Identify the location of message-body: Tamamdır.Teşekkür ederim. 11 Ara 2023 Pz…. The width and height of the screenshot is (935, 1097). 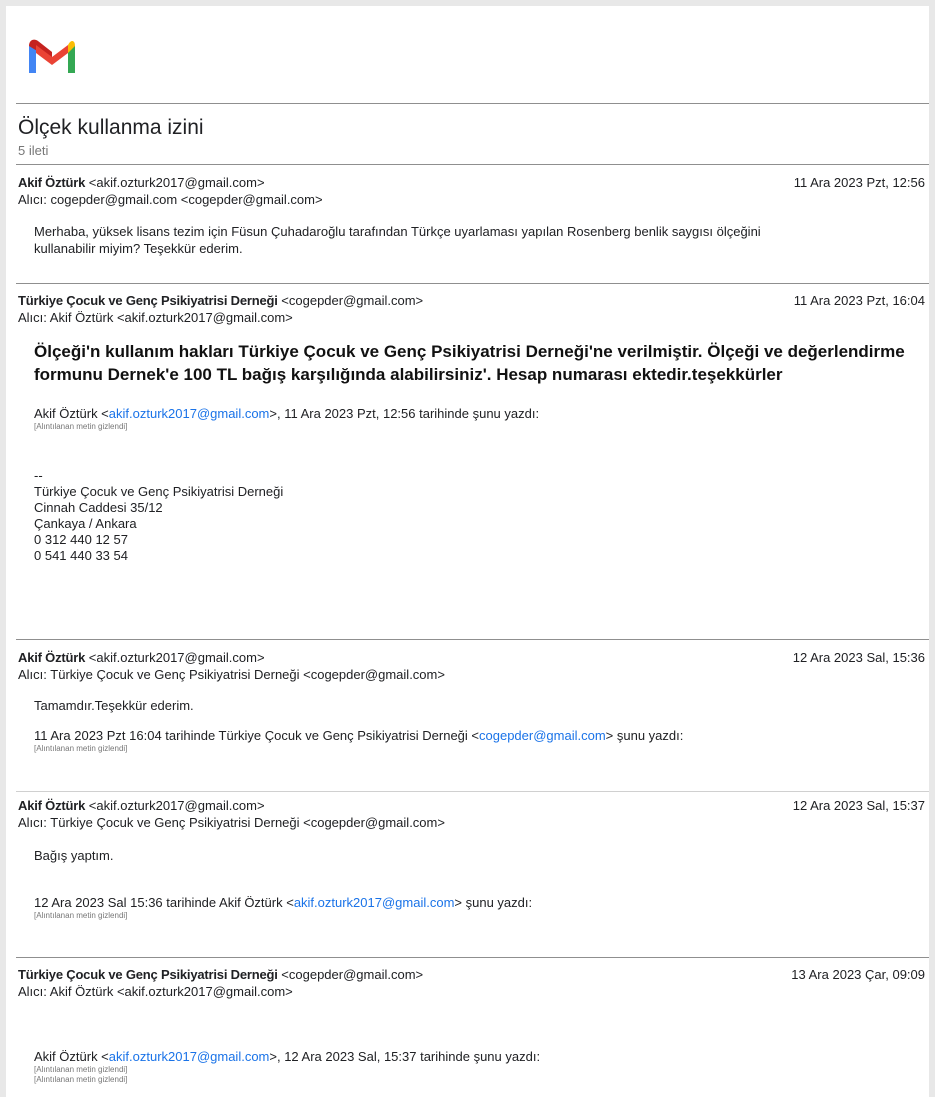
(473, 725).